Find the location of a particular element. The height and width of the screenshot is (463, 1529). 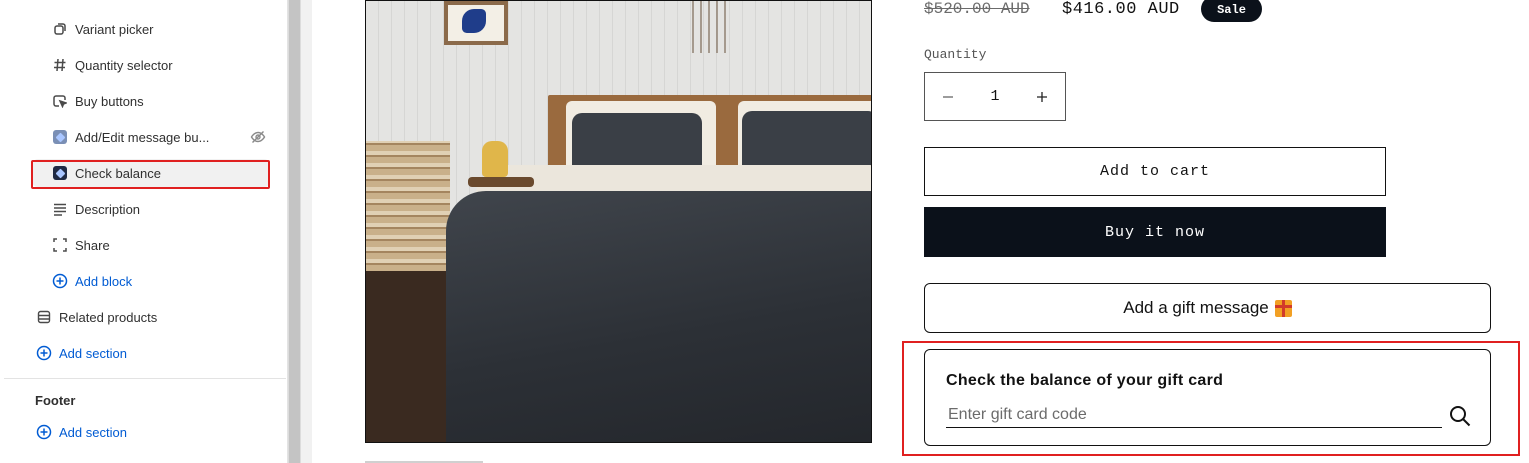

sidebar-item-label: Check balance is located at coordinates (118, 173).